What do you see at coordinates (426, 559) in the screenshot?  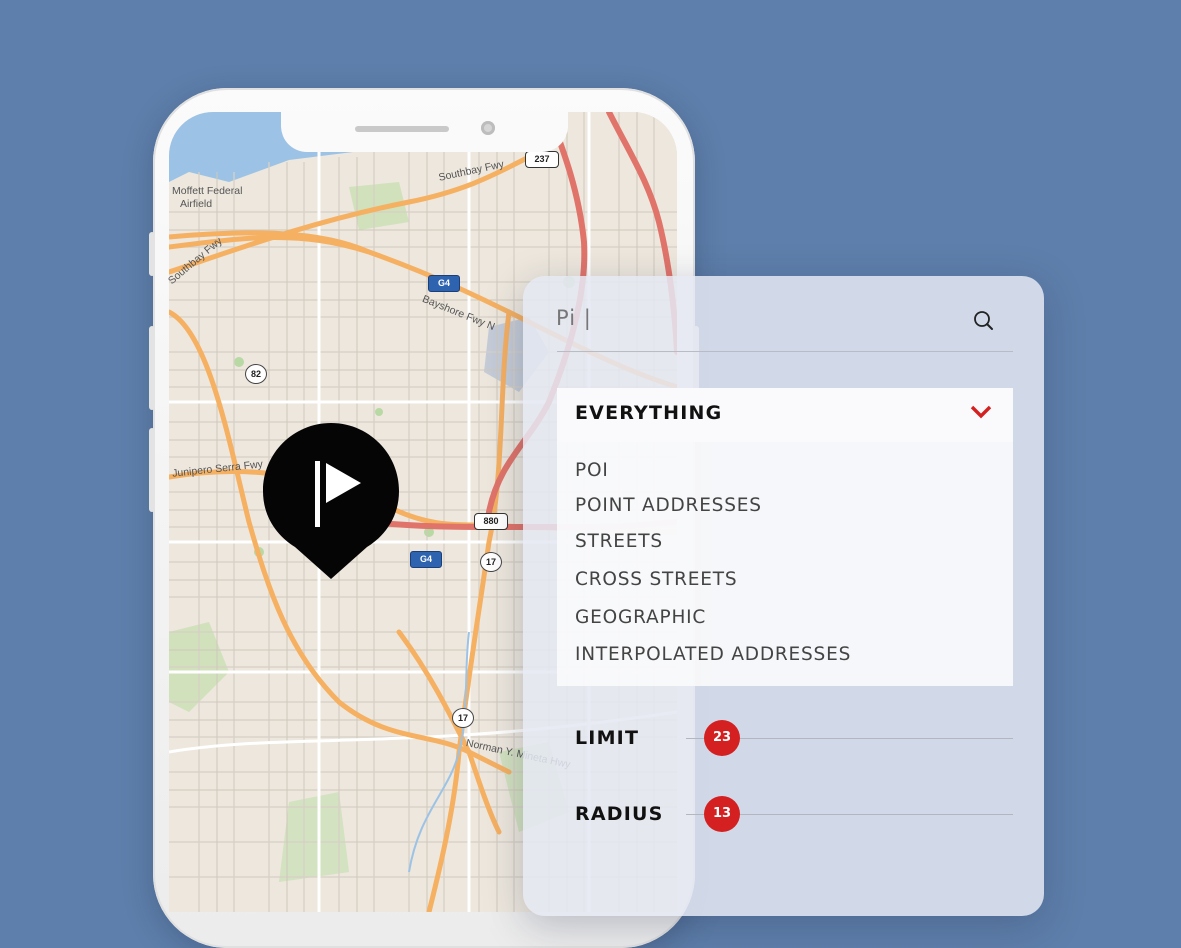 I see `county-shield-g4-bottom: G4` at bounding box center [426, 559].